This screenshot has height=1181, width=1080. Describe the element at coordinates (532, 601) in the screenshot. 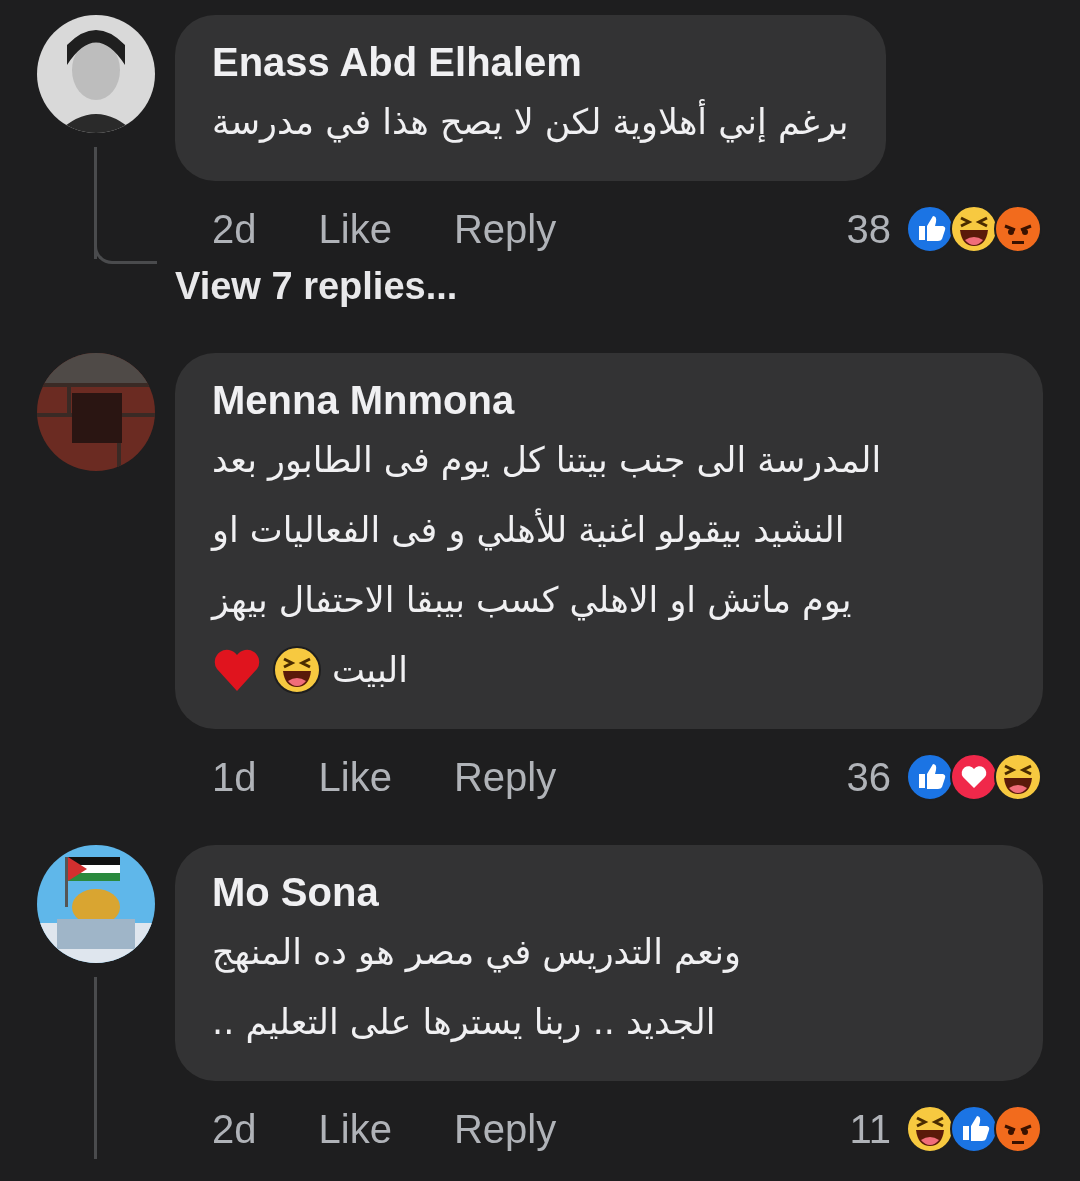

I see `comment-text: يوم ماتش او الاهلي كسب بيبقا الاحتفال بيهز` at that location.